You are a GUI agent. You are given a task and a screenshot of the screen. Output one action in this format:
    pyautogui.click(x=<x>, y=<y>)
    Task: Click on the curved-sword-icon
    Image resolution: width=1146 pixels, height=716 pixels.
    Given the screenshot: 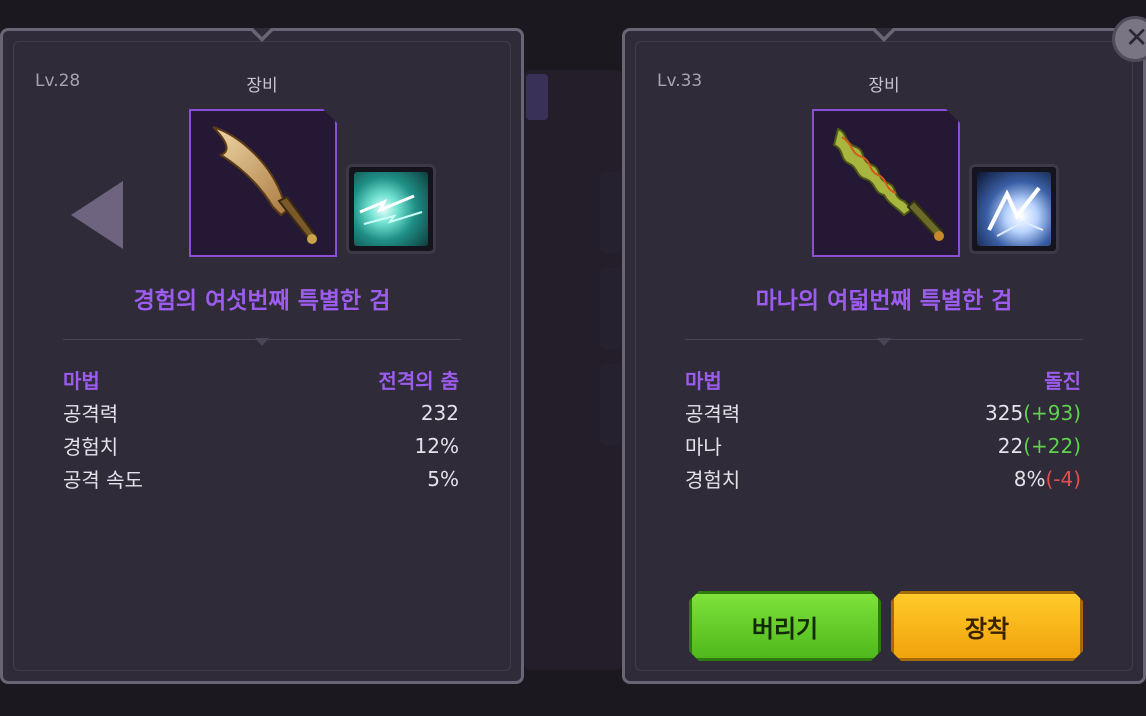 What is the action you would take?
    pyautogui.click(x=263, y=183)
    